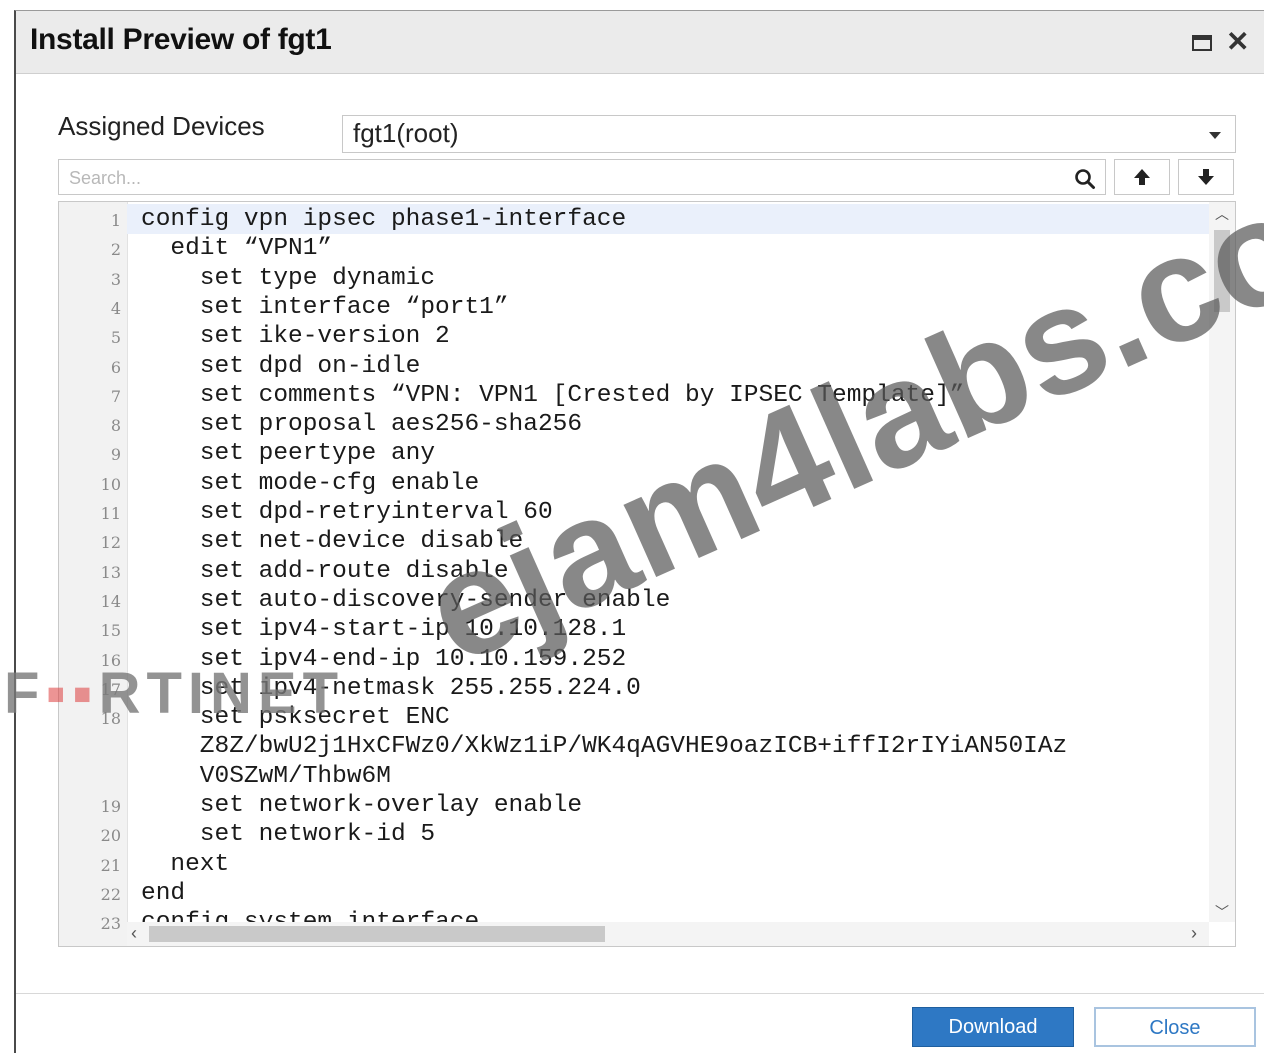  I want to click on arrow-down-icon, so click(1206, 177).